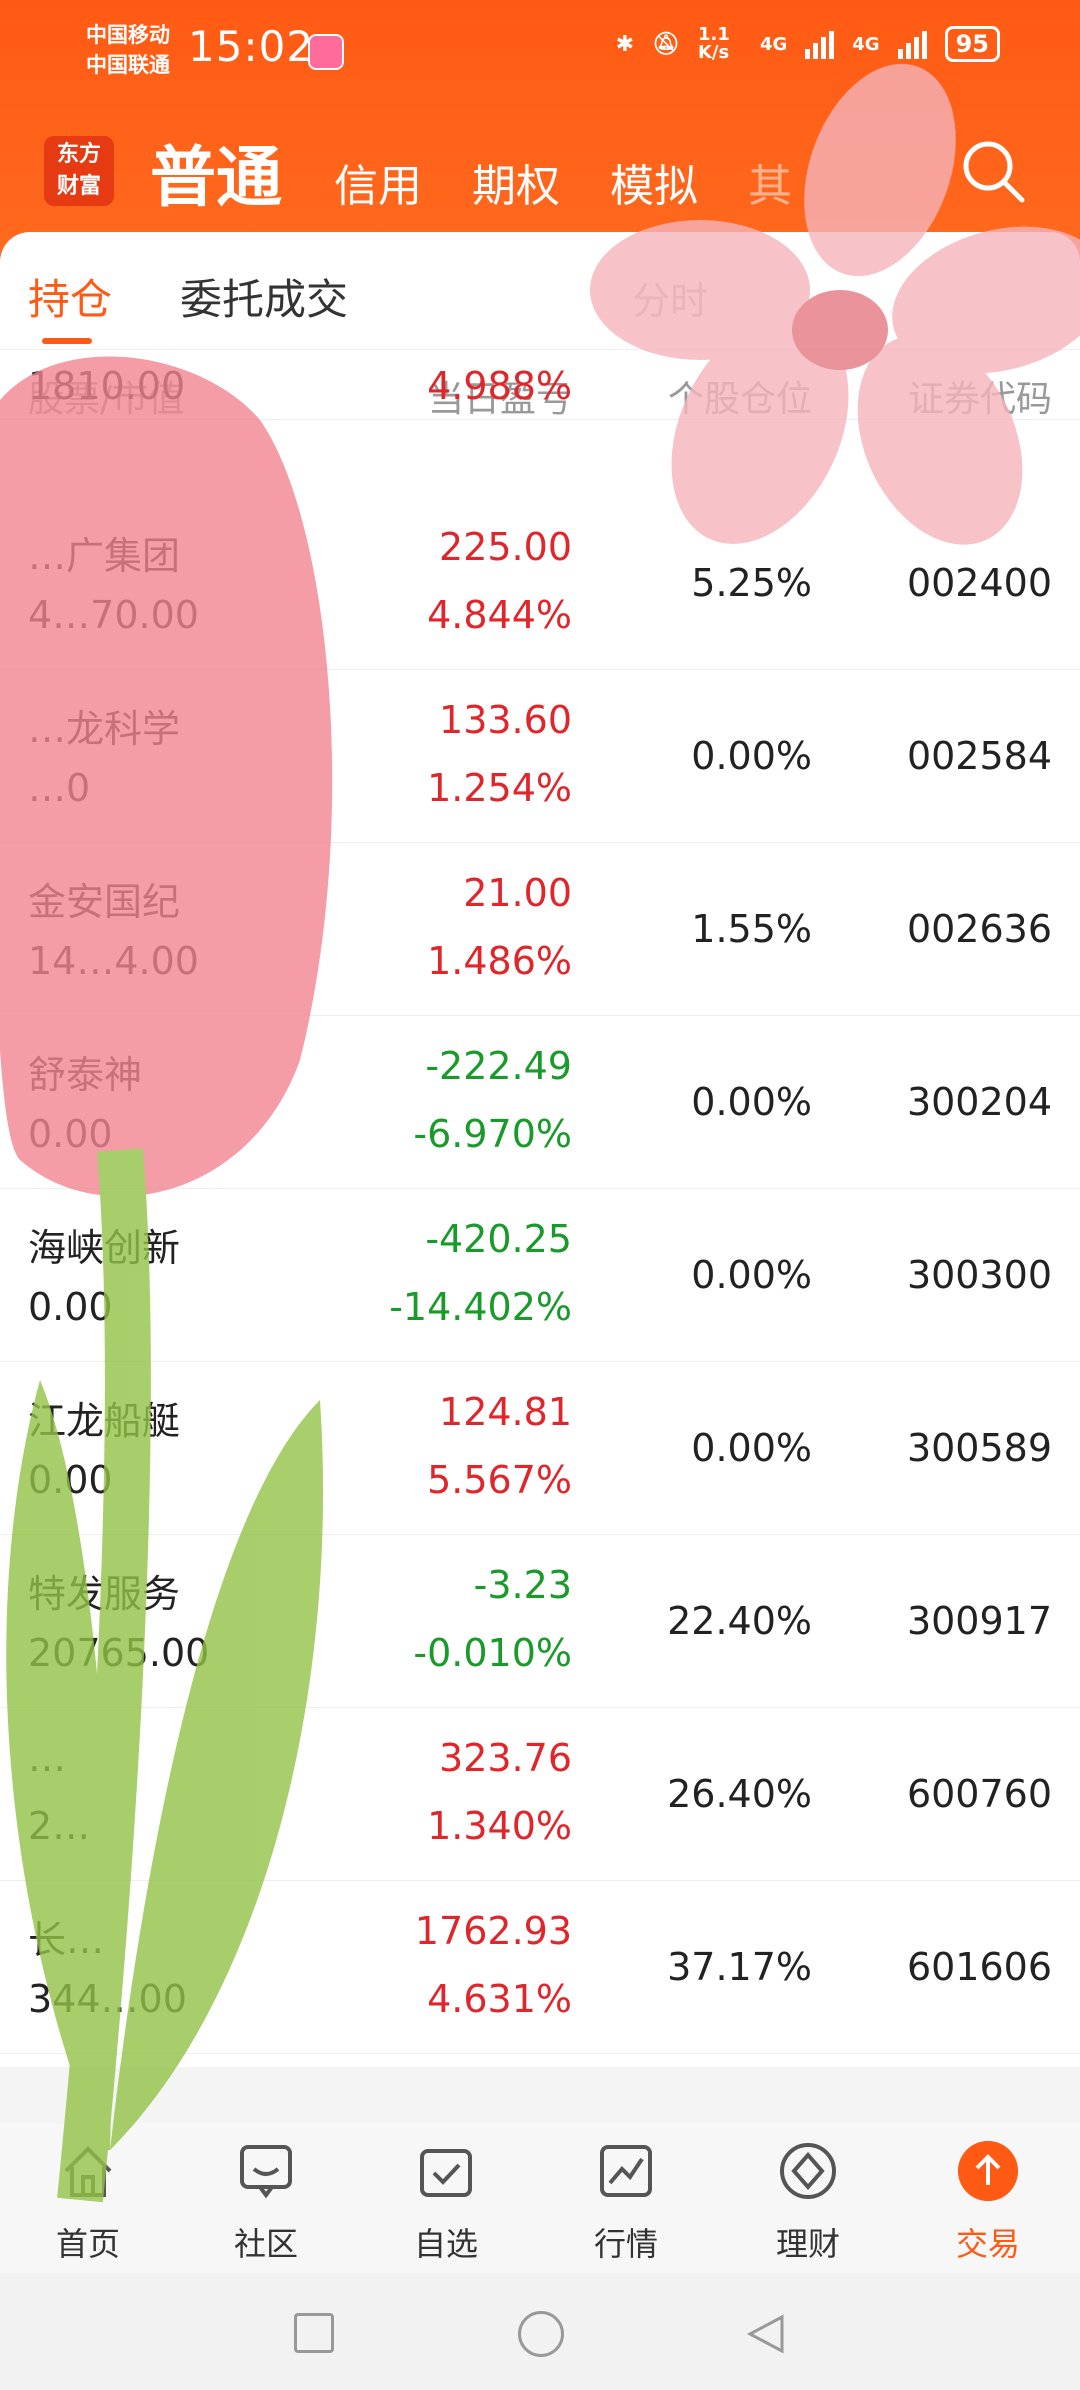 The width and height of the screenshot is (1080, 2390). I want to click on home-button, so click(541, 2334).